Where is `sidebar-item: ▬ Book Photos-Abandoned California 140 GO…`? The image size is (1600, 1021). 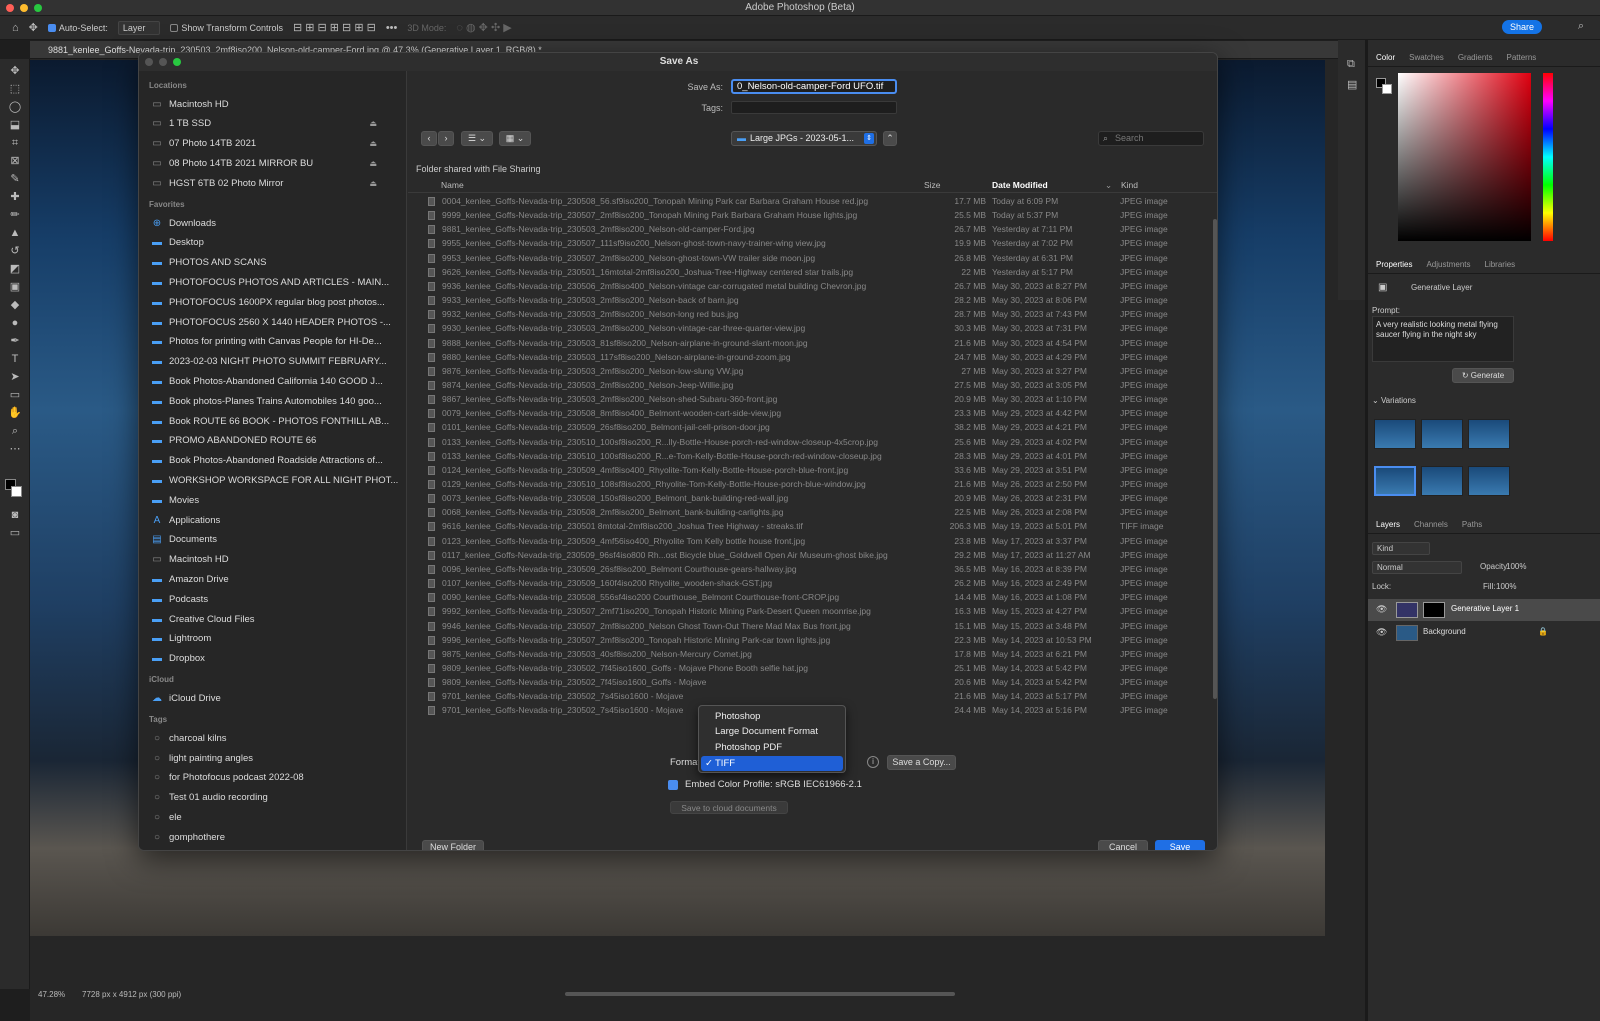 sidebar-item: ▬ Book Photos-Abandoned California 140 GO… is located at coordinates (275, 381).